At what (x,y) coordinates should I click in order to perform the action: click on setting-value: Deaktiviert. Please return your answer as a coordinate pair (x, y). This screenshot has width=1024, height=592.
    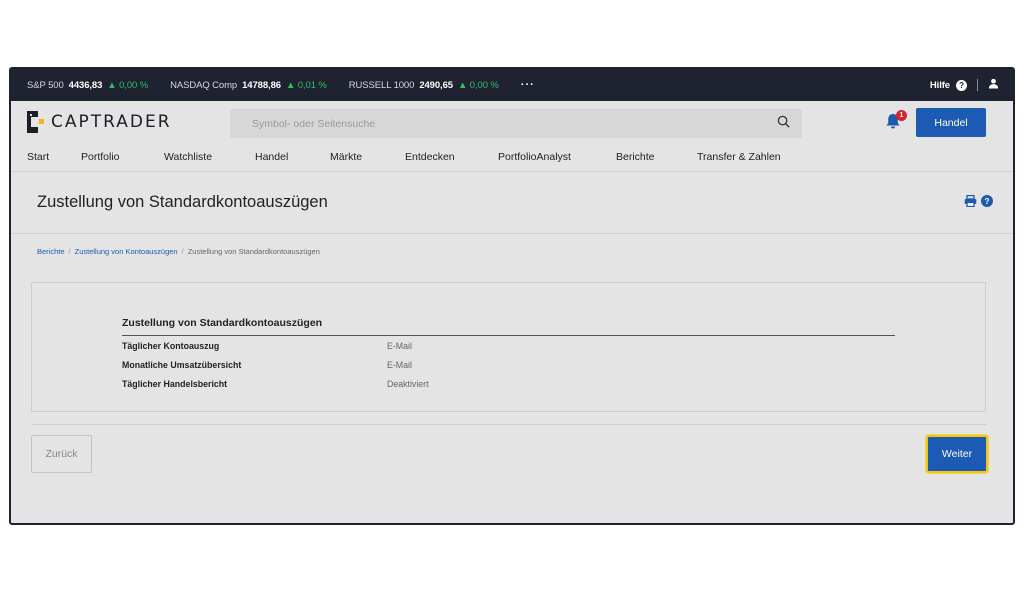
    Looking at the image, I should click on (408, 383).